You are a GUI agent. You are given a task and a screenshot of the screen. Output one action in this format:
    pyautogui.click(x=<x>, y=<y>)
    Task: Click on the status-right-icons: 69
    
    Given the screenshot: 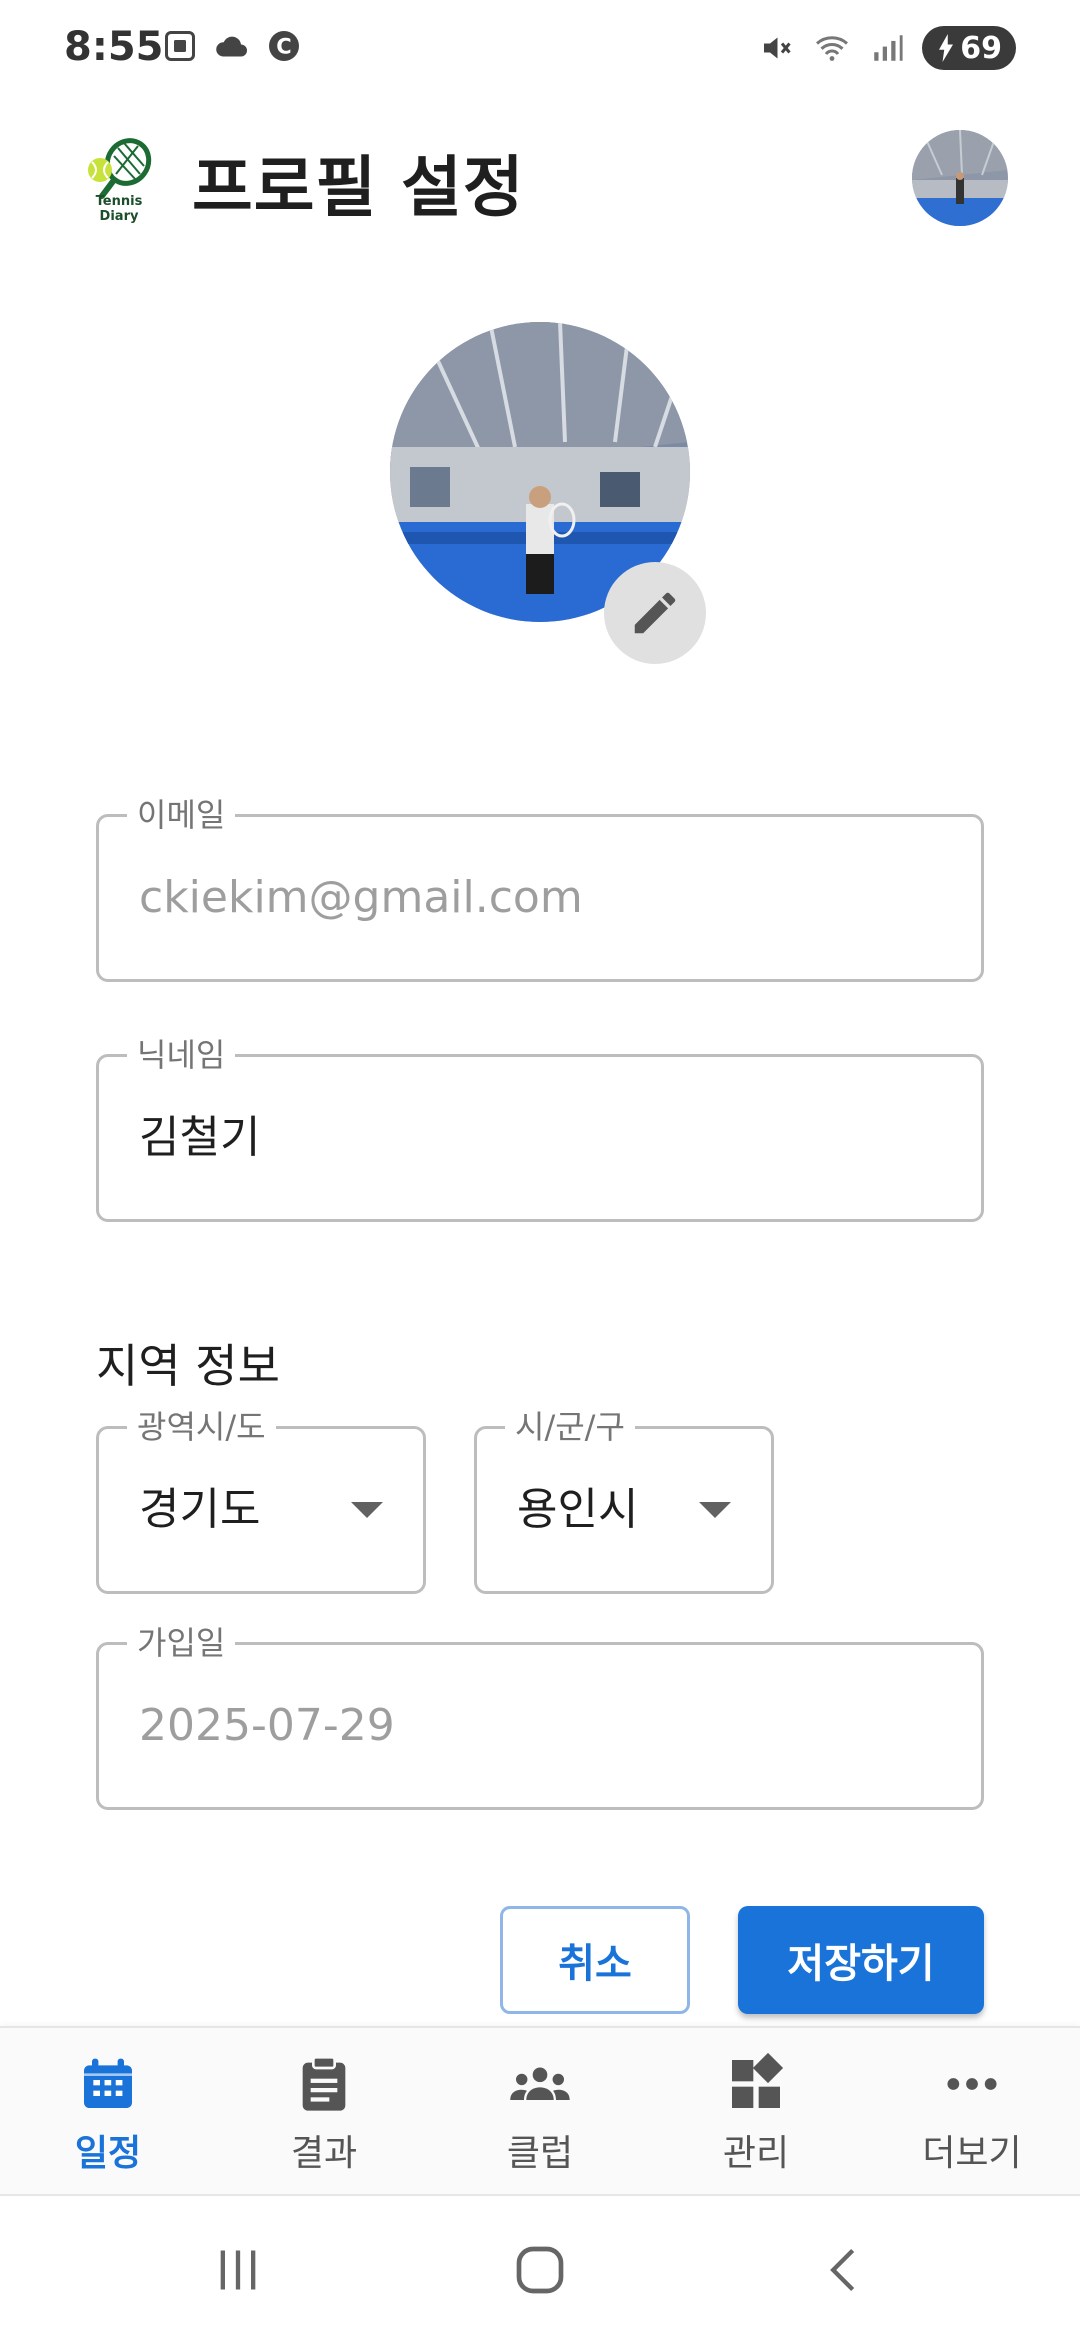 What is the action you would take?
    pyautogui.click(x=887, y=48)
    